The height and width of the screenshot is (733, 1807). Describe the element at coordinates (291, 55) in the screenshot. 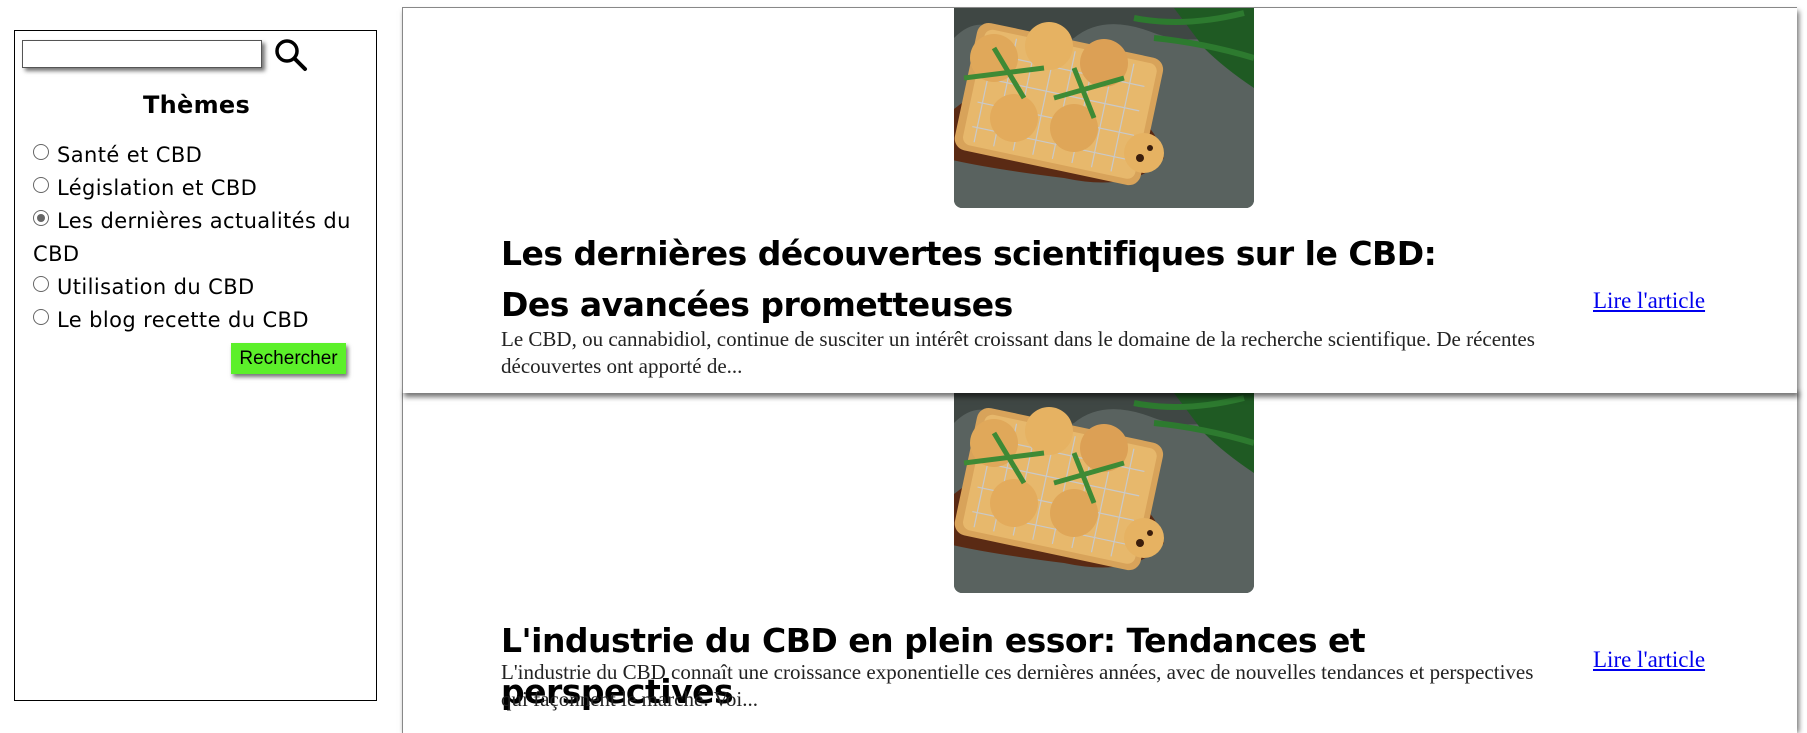

I see `search-icon` at that location.